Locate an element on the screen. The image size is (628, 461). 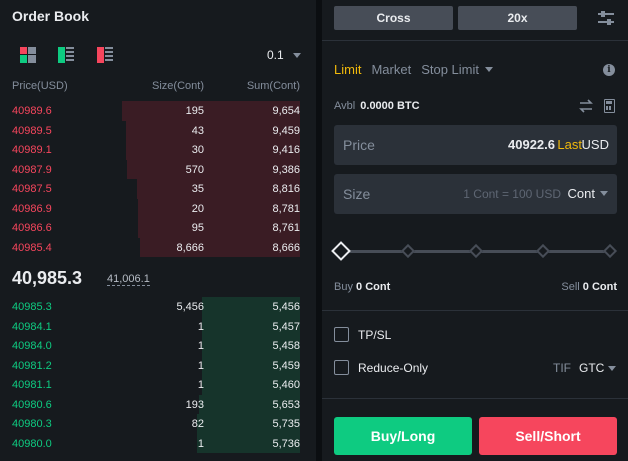
sliders-icon is located at coordinates (606, 18).